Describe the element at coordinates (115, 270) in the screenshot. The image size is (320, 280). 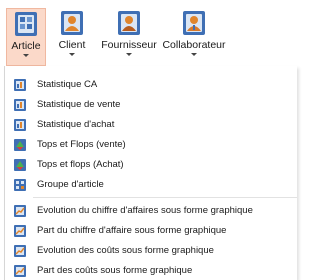
I see `menu-item-label: Part des coûts sous forme graphique` at that location.